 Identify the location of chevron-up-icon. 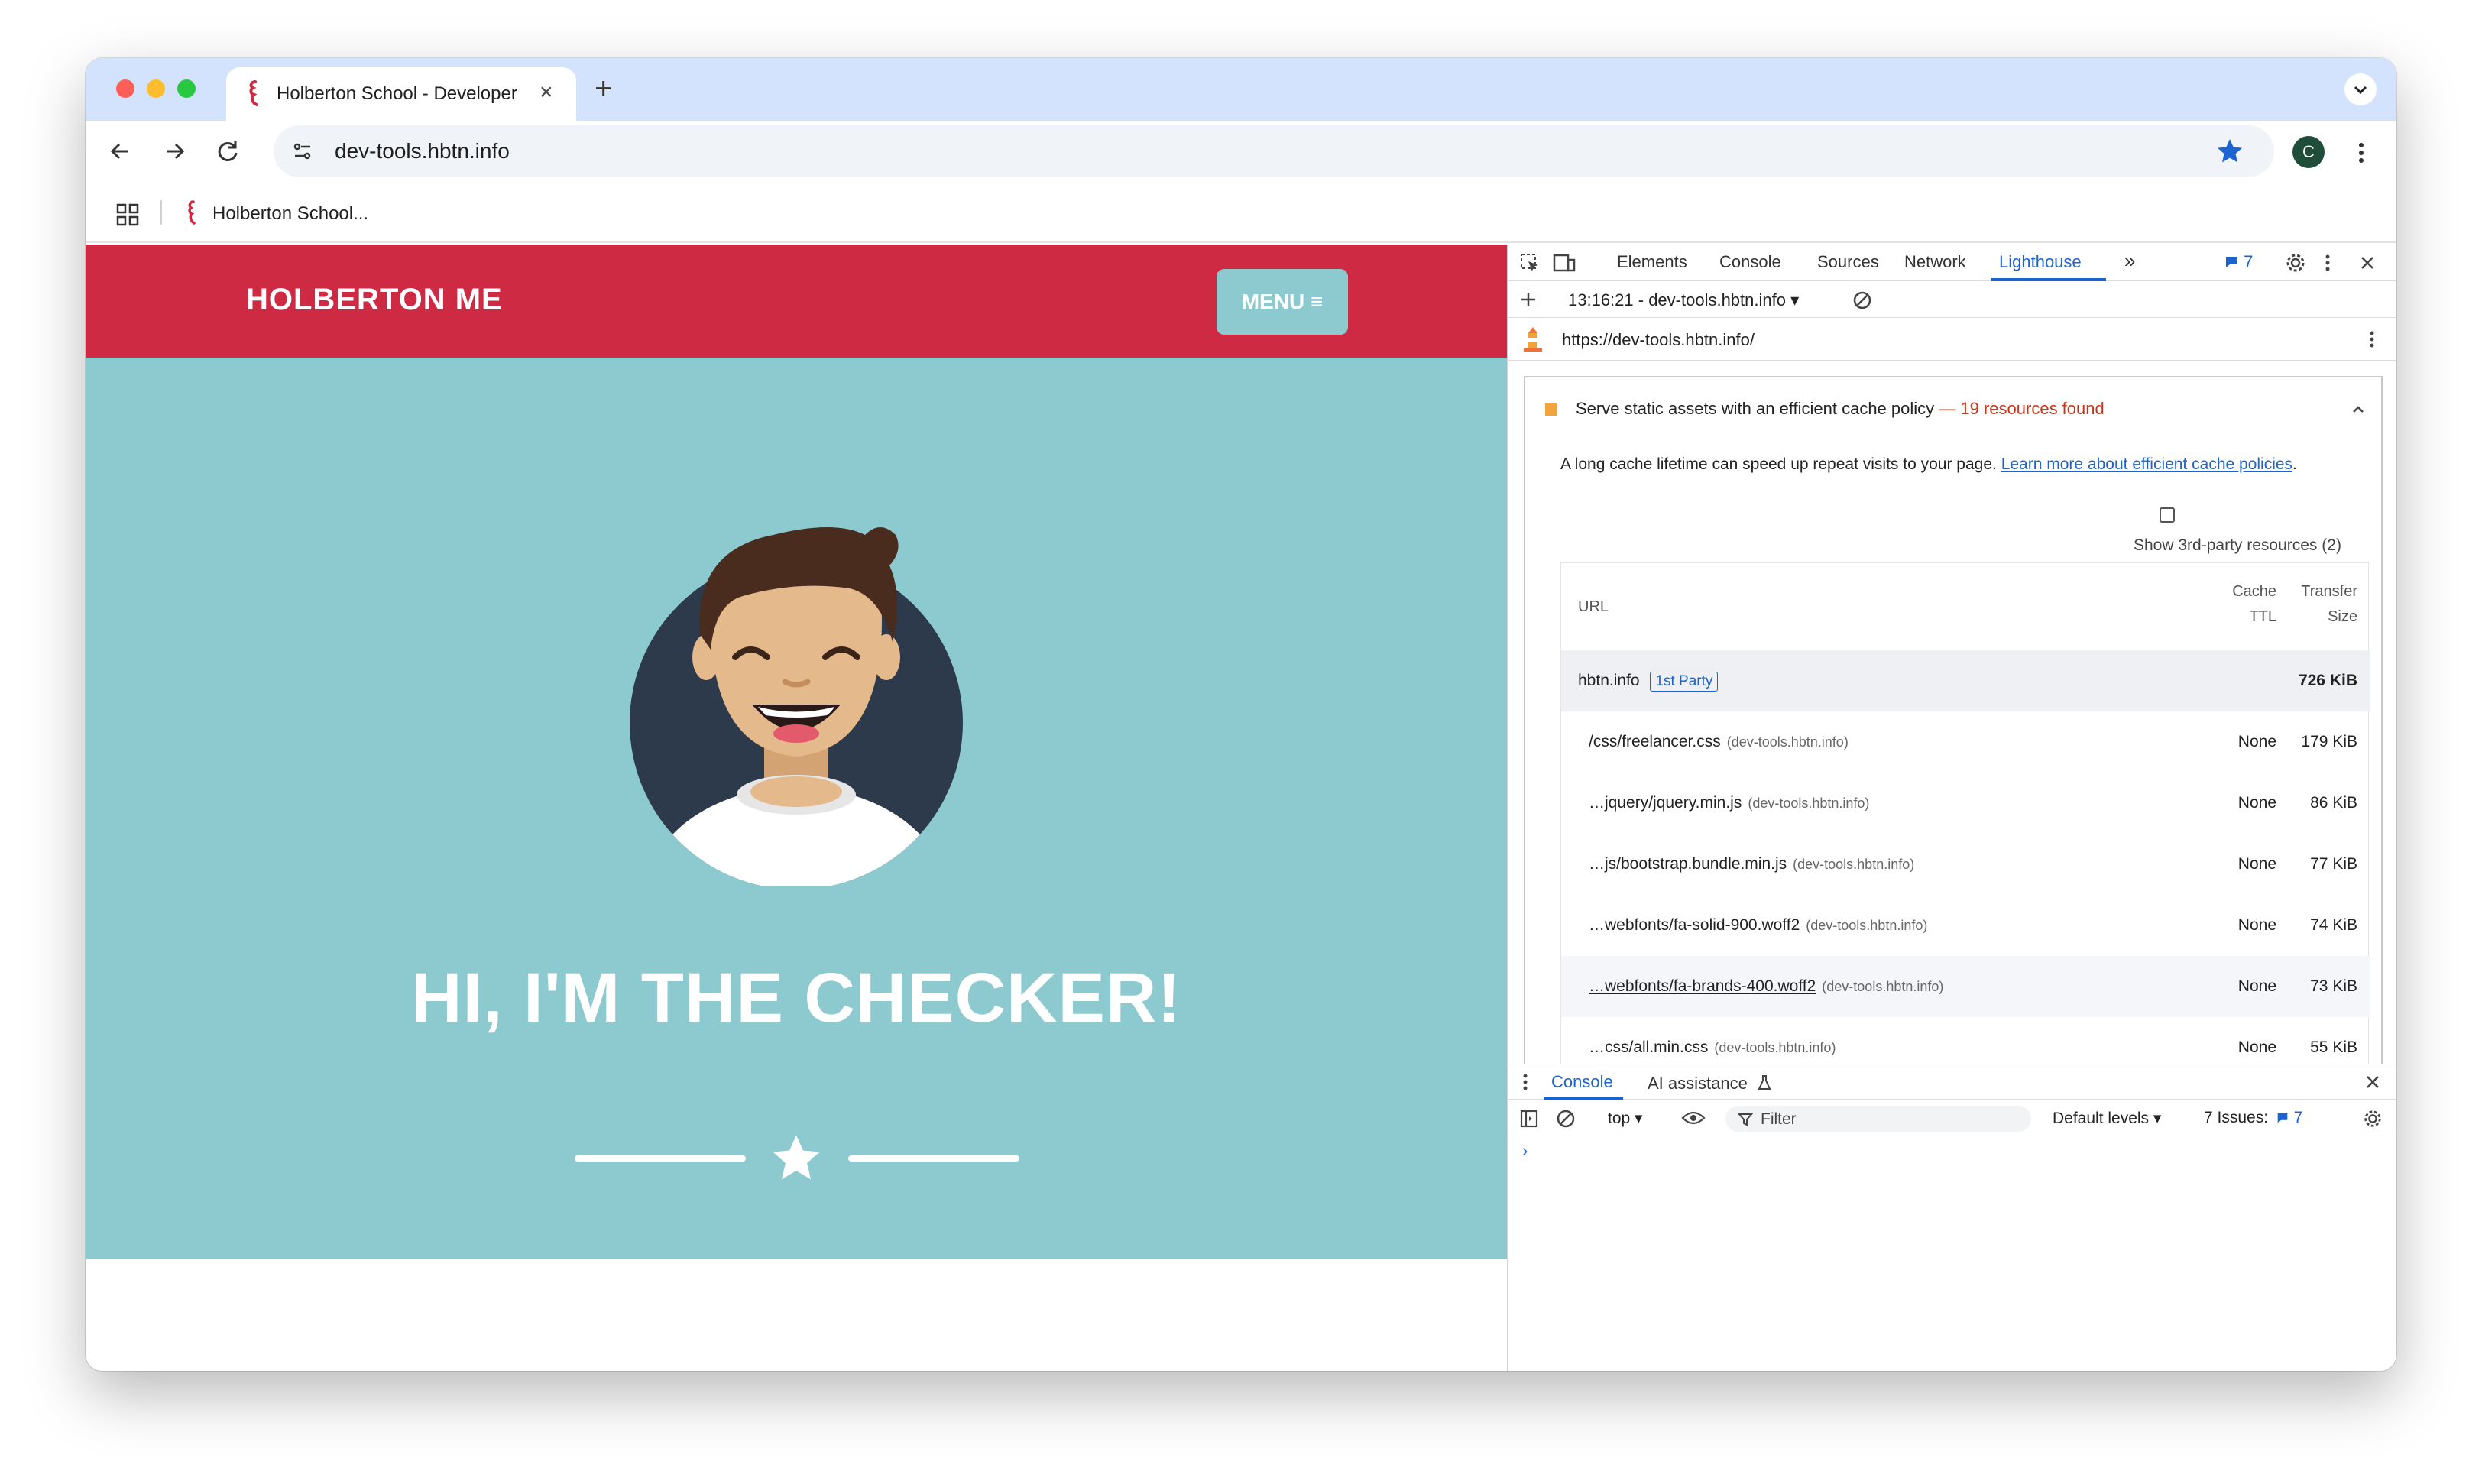
(2358, 410).